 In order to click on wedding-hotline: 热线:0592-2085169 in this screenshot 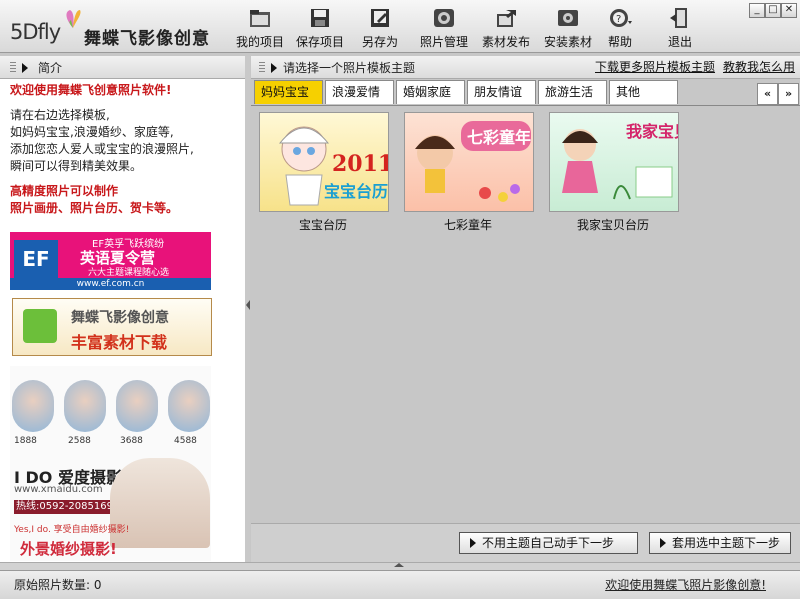, I will do `click(64, 507)`.